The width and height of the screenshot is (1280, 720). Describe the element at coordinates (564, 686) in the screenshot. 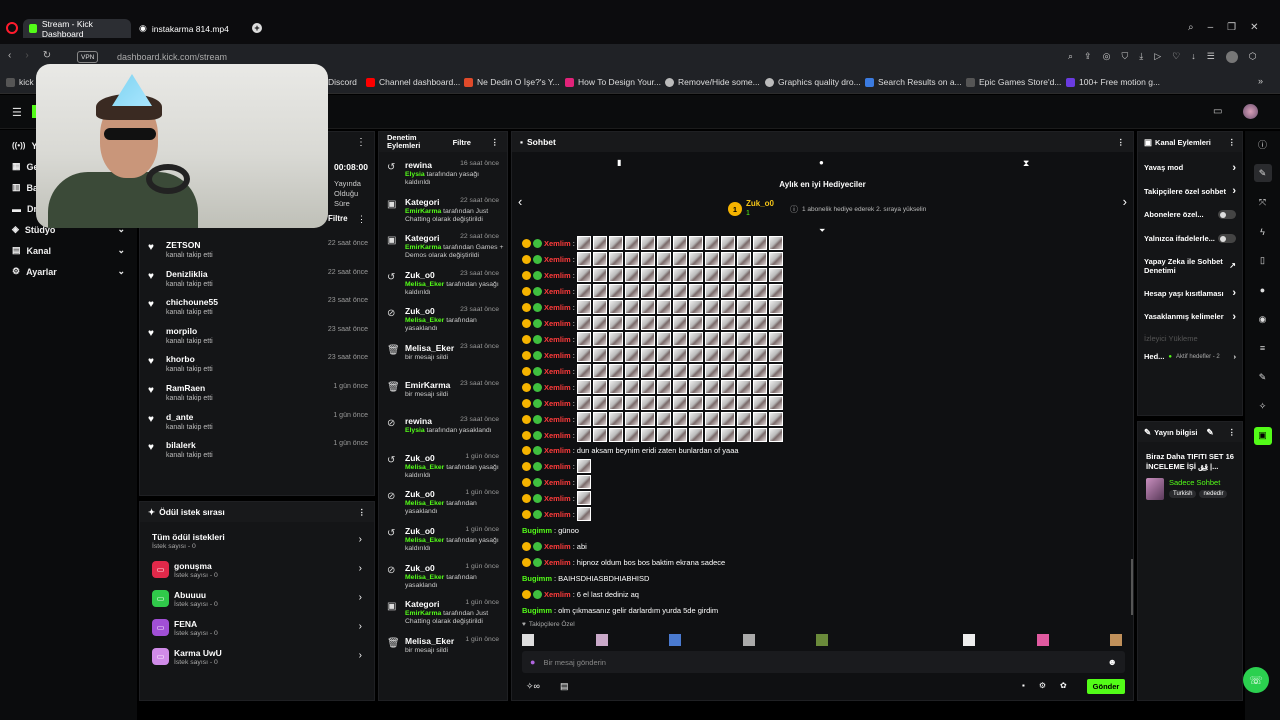

I see `store-icon: ▤` at that location.